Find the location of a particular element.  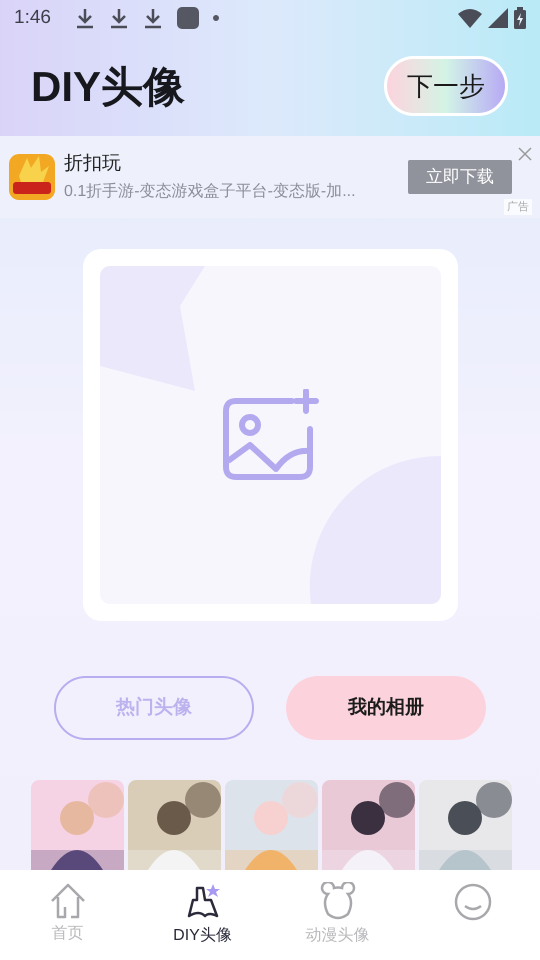

wifi-icon is located at coordinates (470, 18).